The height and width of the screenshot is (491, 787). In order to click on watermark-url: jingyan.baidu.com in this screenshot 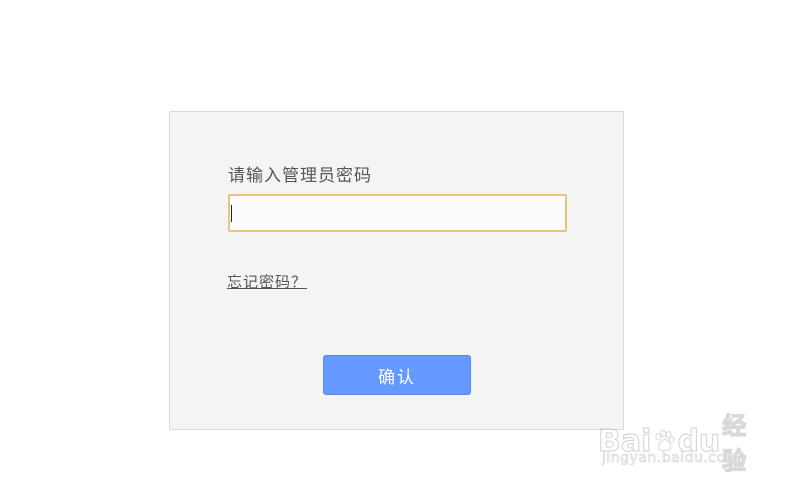, I will do `click(671, 458)`.